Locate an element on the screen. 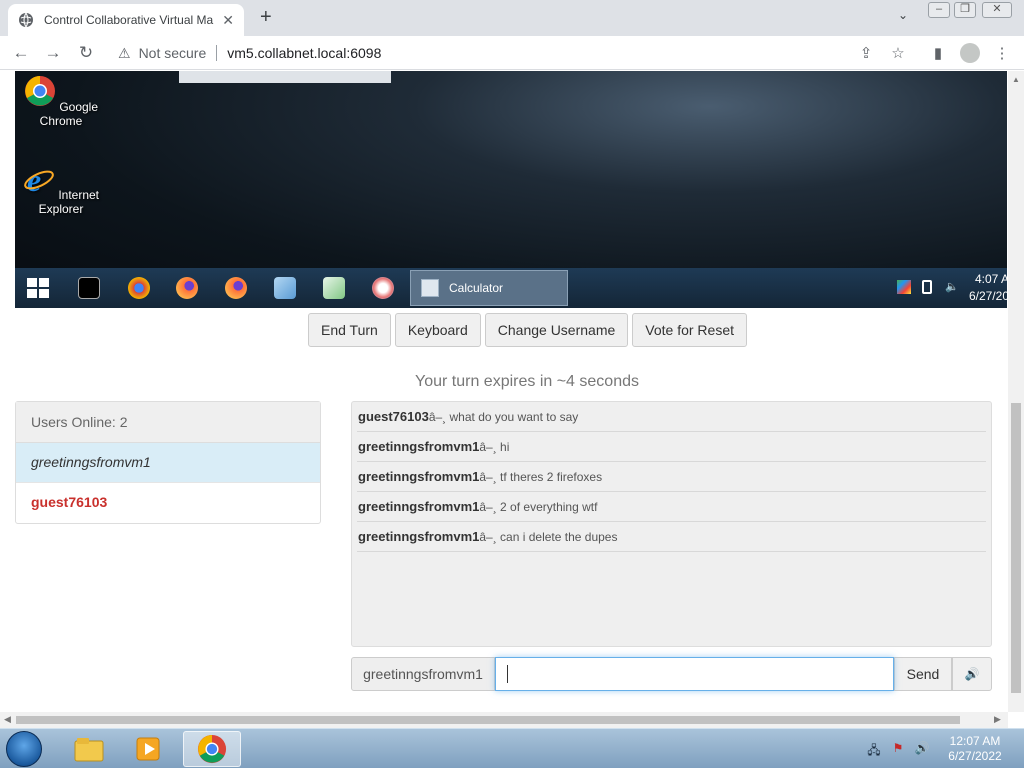 The height and width of the screenshot is (768, 1024). minimize-icon: – is located at coordinates (939, 10).